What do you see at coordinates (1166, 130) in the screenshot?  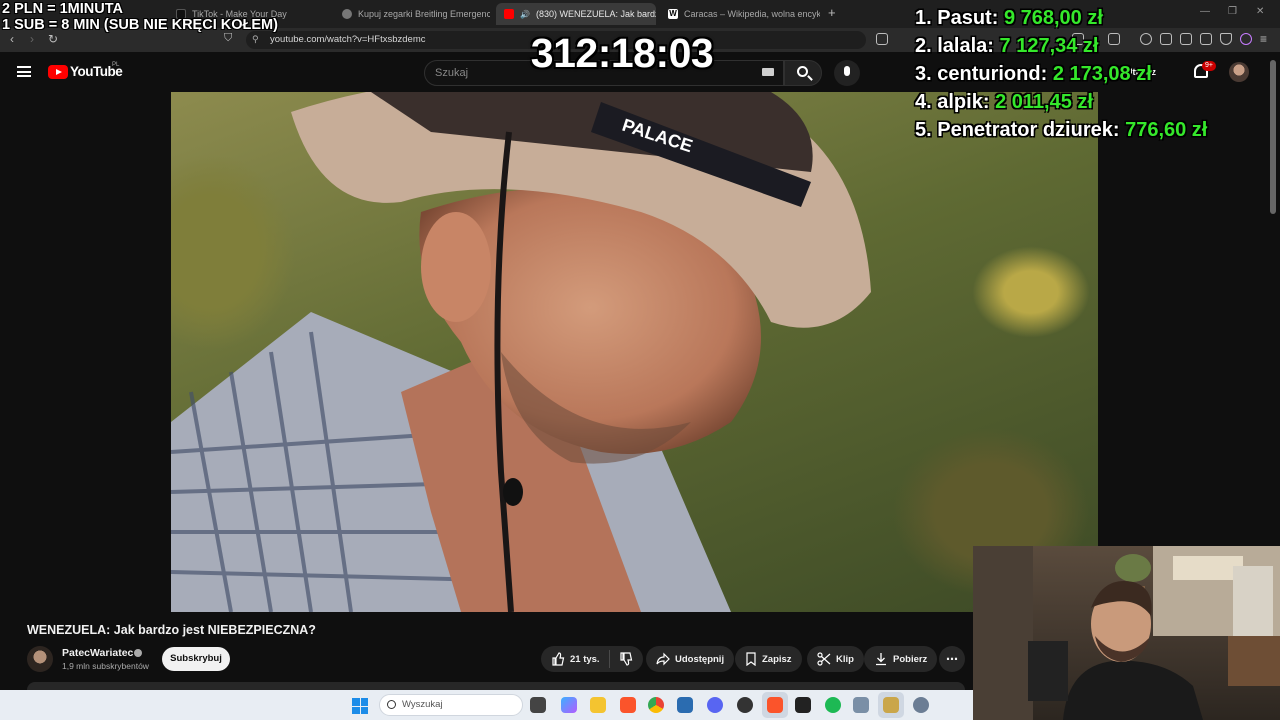 I see `leaderboard-amount: 776,60 zł` at bounding box center [1166, 130].